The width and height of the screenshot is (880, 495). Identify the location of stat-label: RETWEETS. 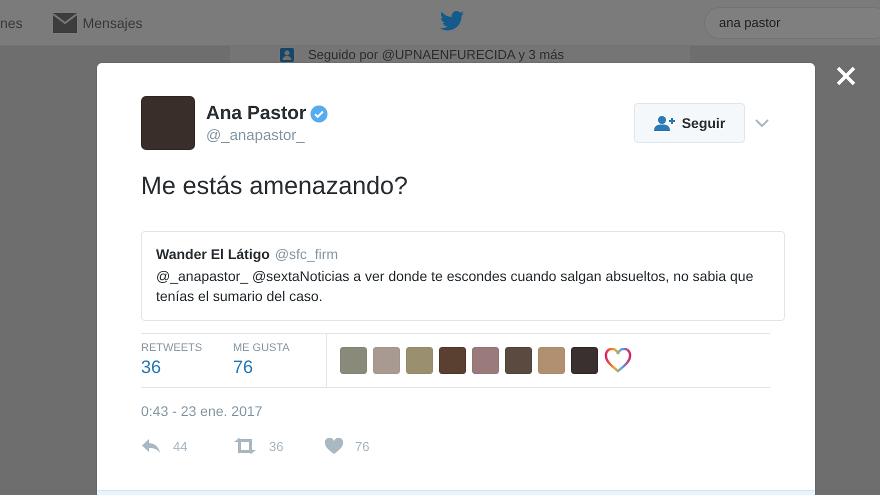
(187, 348).